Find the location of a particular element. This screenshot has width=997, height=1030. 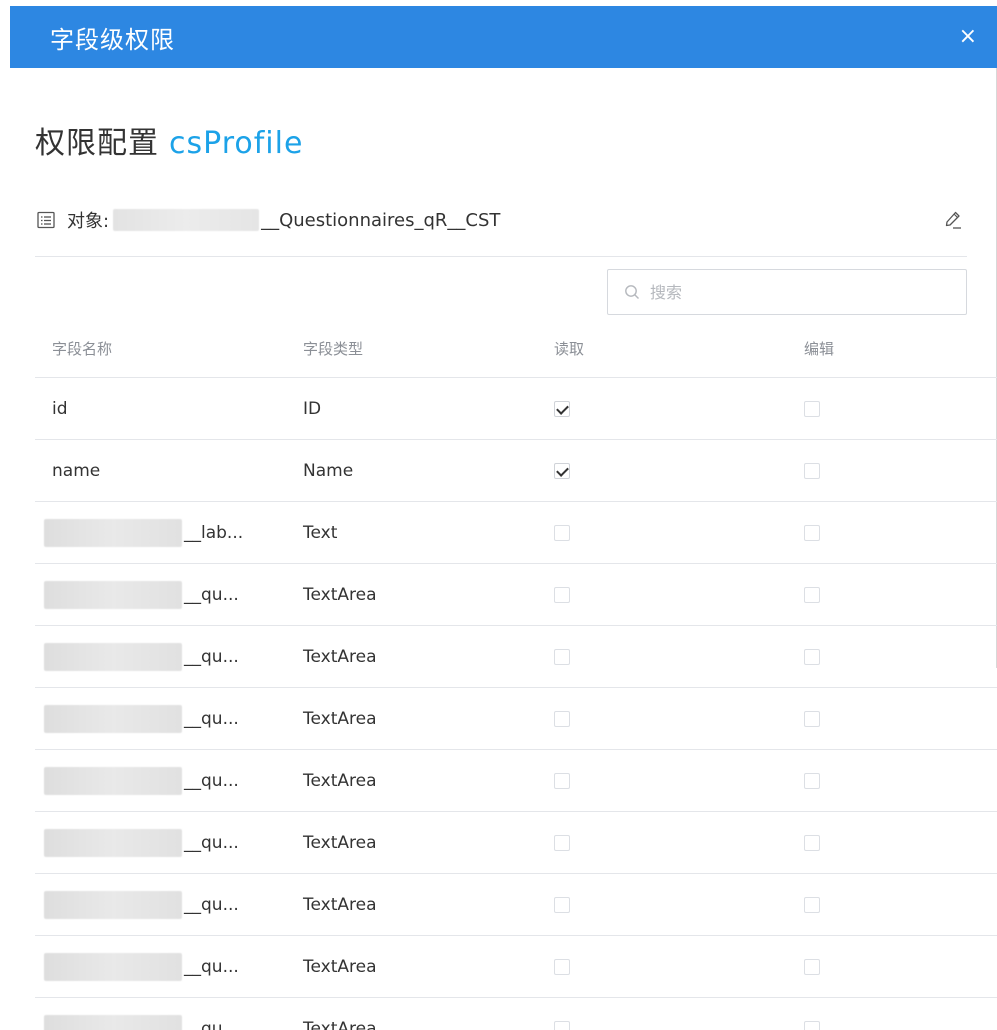

object-name-suffix: __Questionnaires_qR__CST is located at coordinates (381, 220).